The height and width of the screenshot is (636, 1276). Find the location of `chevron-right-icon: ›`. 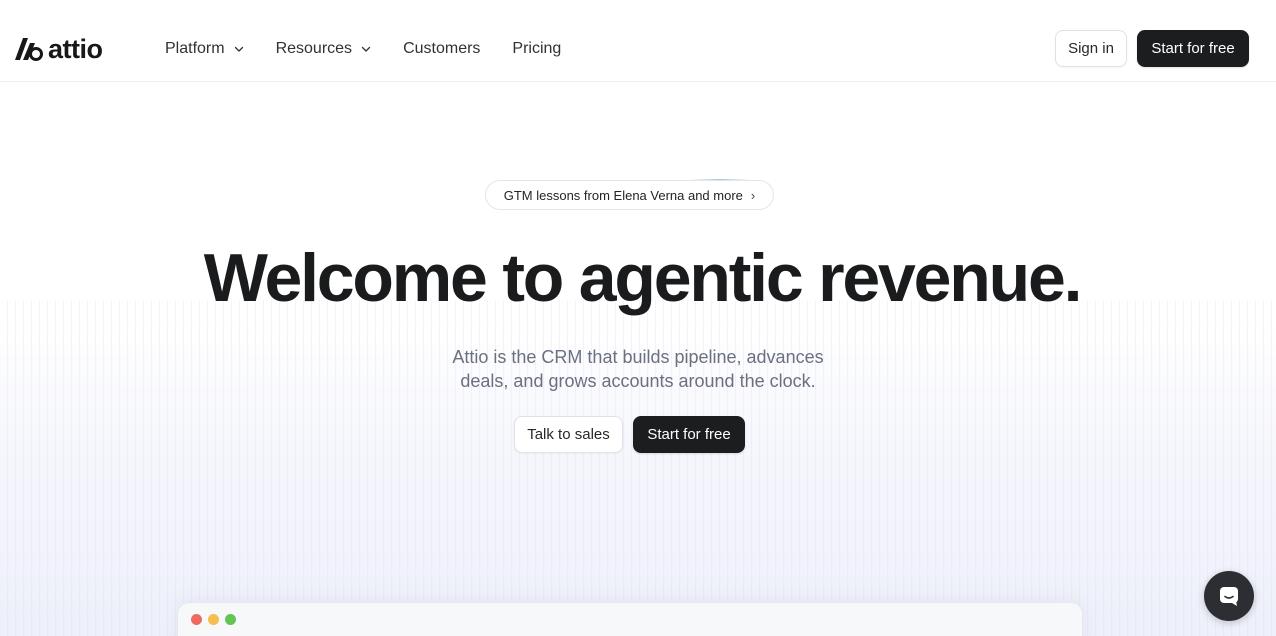

chevron-right-icon: › is located at coordinates (753, 195).